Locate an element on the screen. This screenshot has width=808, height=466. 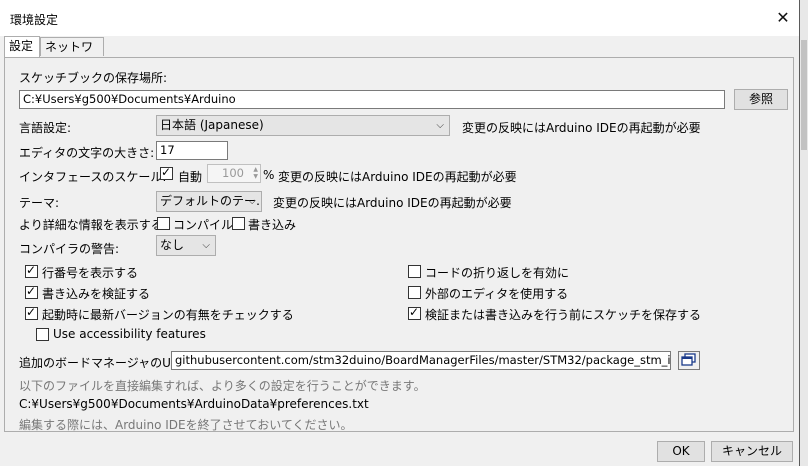
verbose-upload-checkbox is located at coordinates (238, 223).